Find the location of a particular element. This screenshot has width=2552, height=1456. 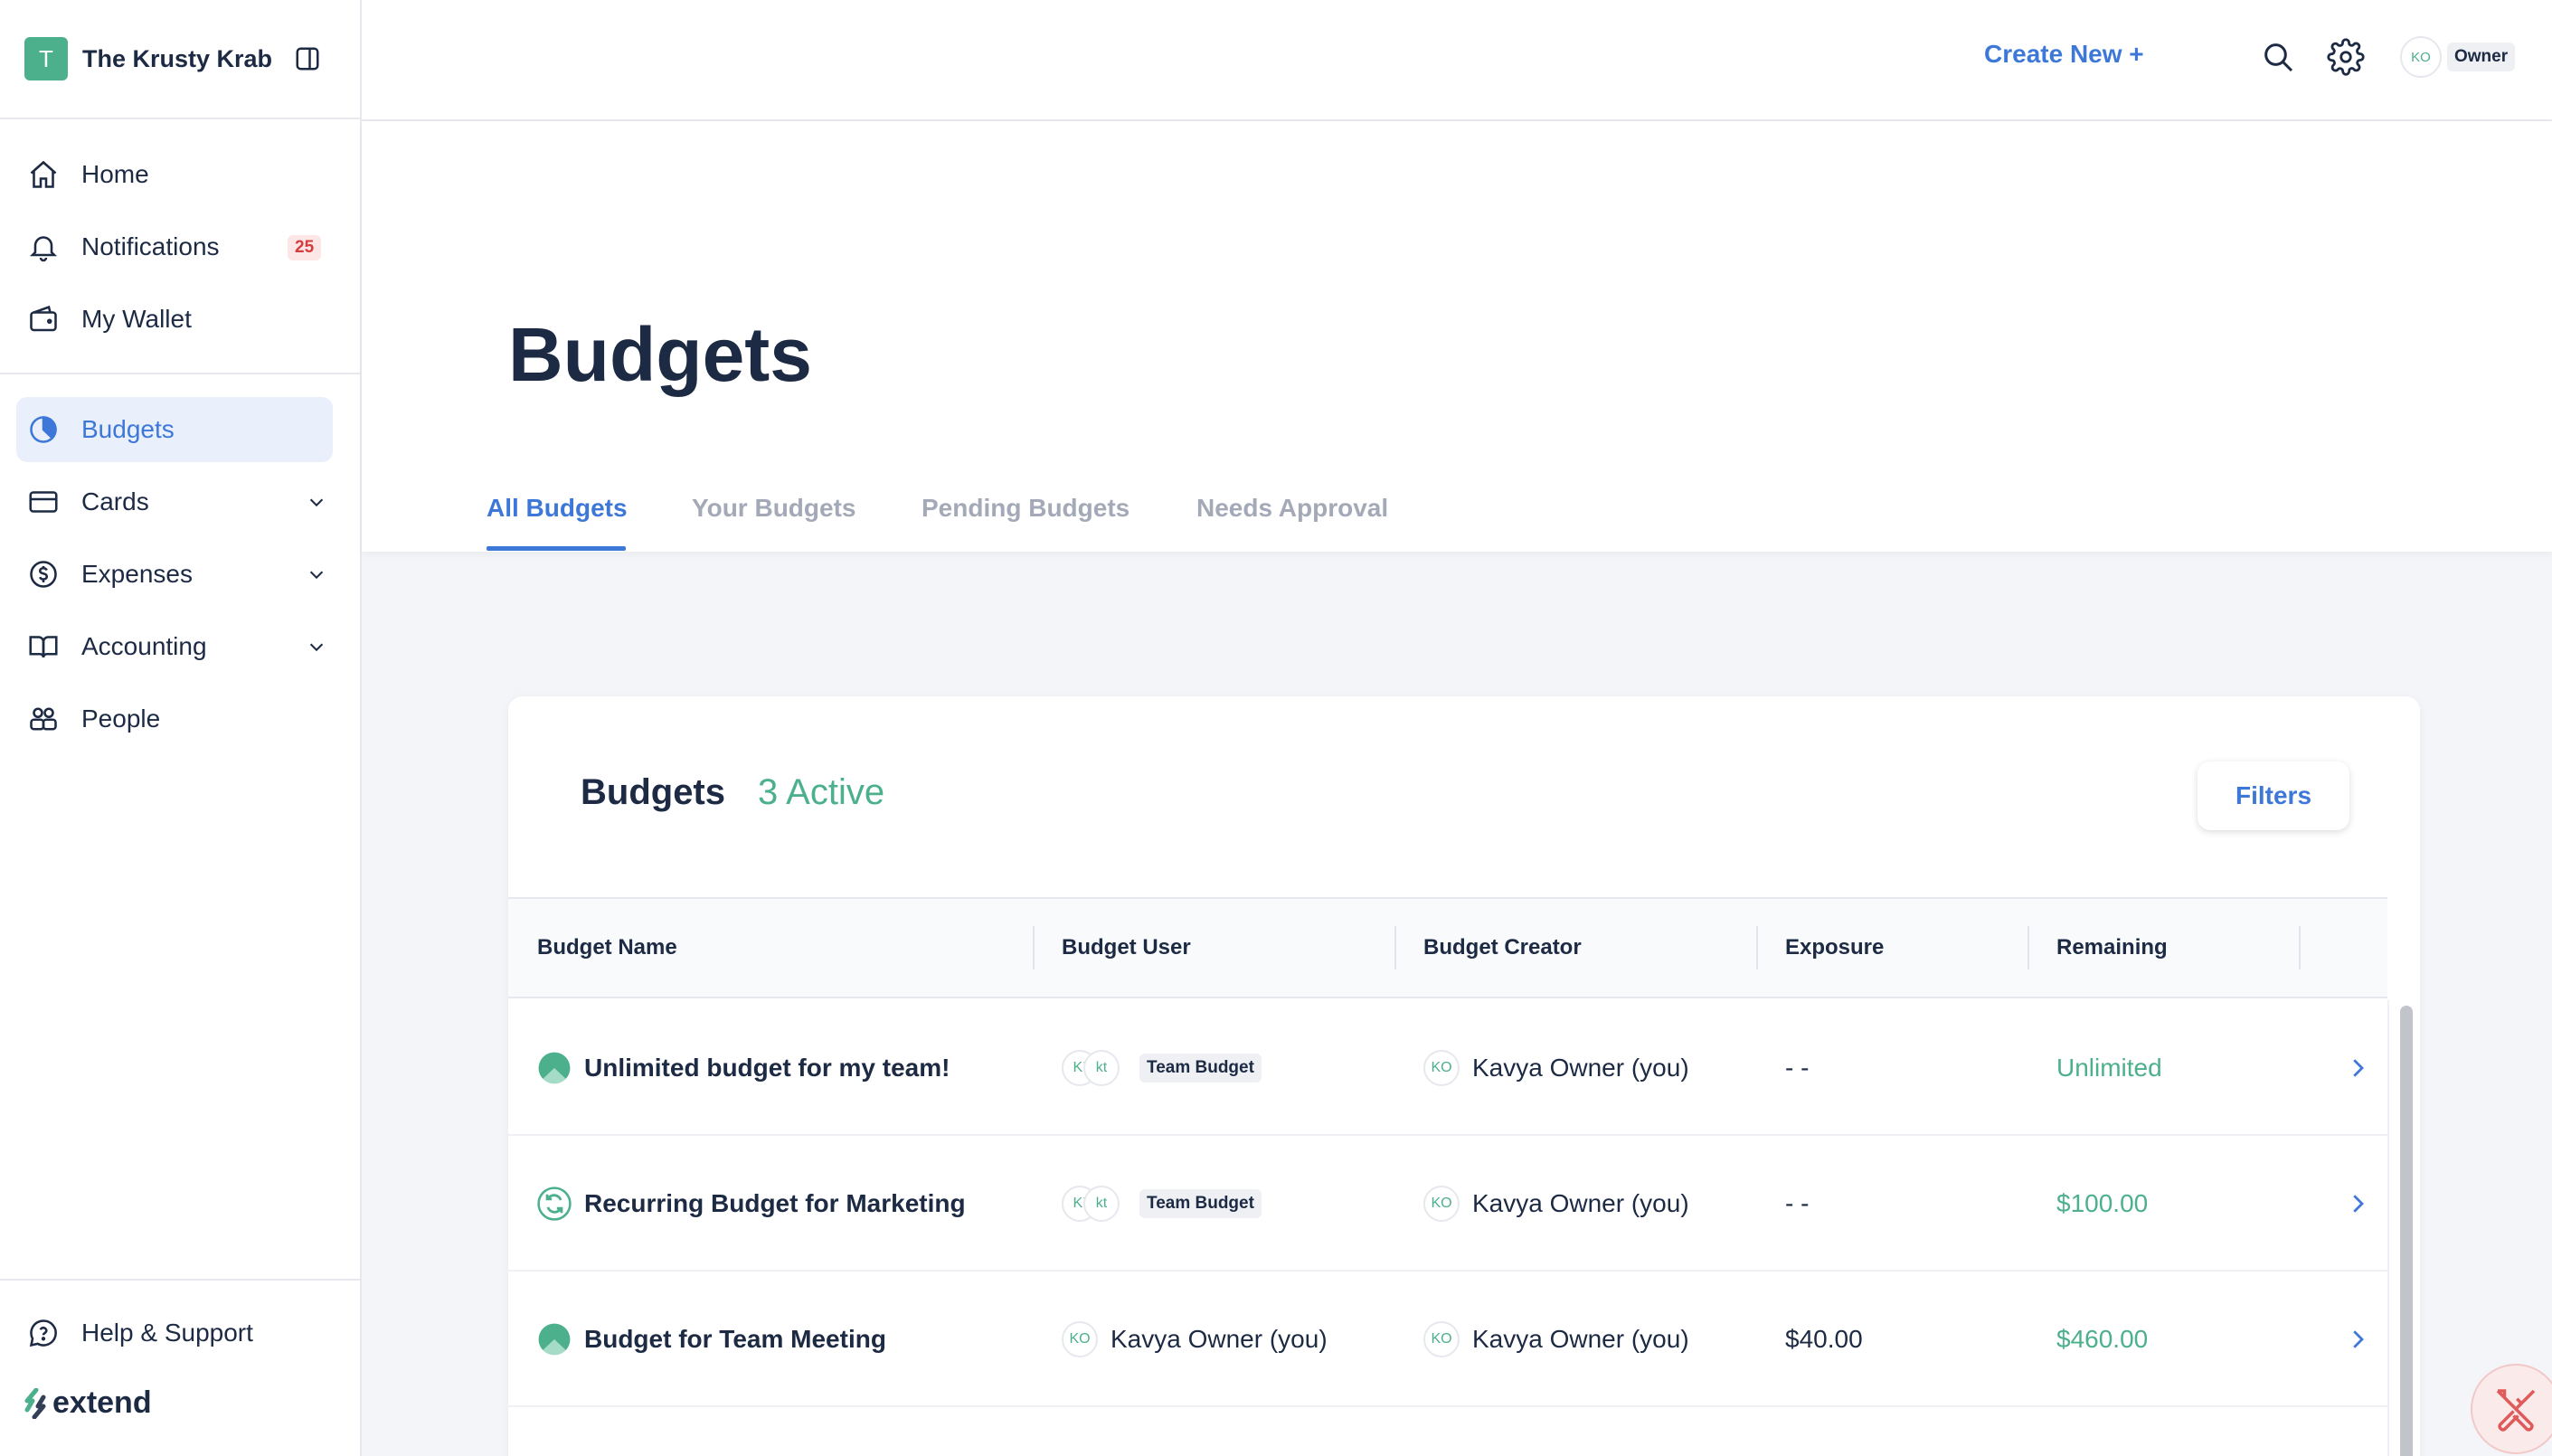

bell-icon is located at coordinates (43, 247).